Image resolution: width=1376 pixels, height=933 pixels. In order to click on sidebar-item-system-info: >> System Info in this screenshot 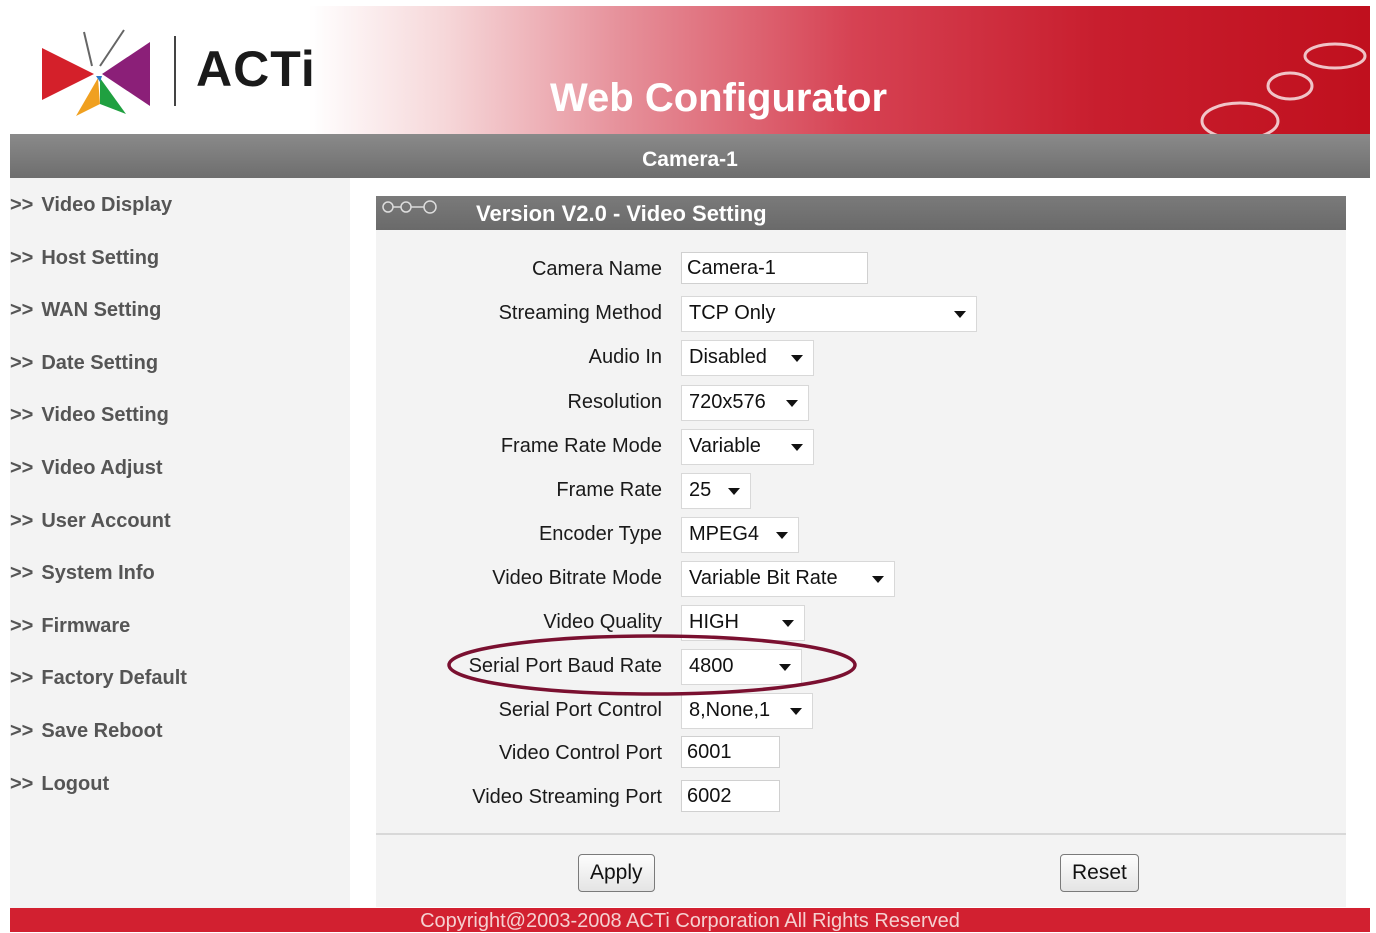, I will do `click(82, 573)`.